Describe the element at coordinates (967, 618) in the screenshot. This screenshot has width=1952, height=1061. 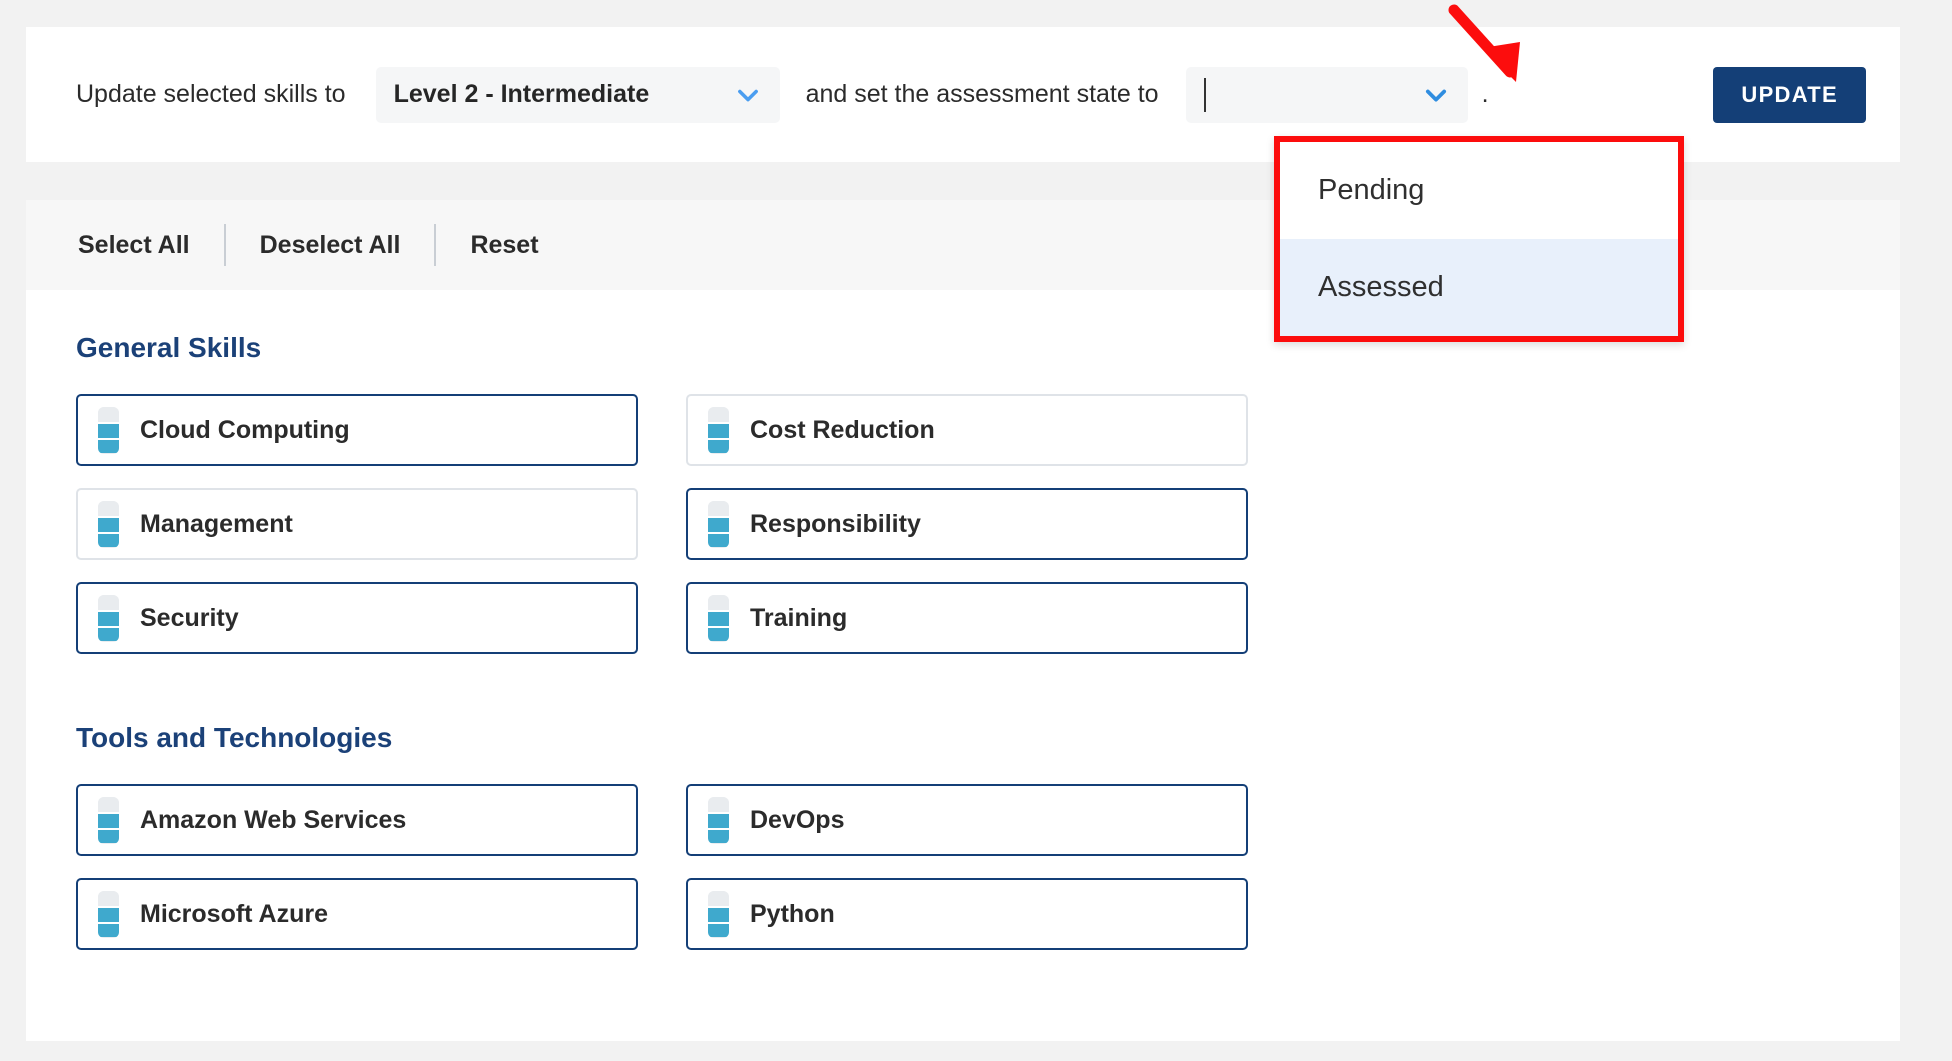
I see `skill-card: Training` at that location.